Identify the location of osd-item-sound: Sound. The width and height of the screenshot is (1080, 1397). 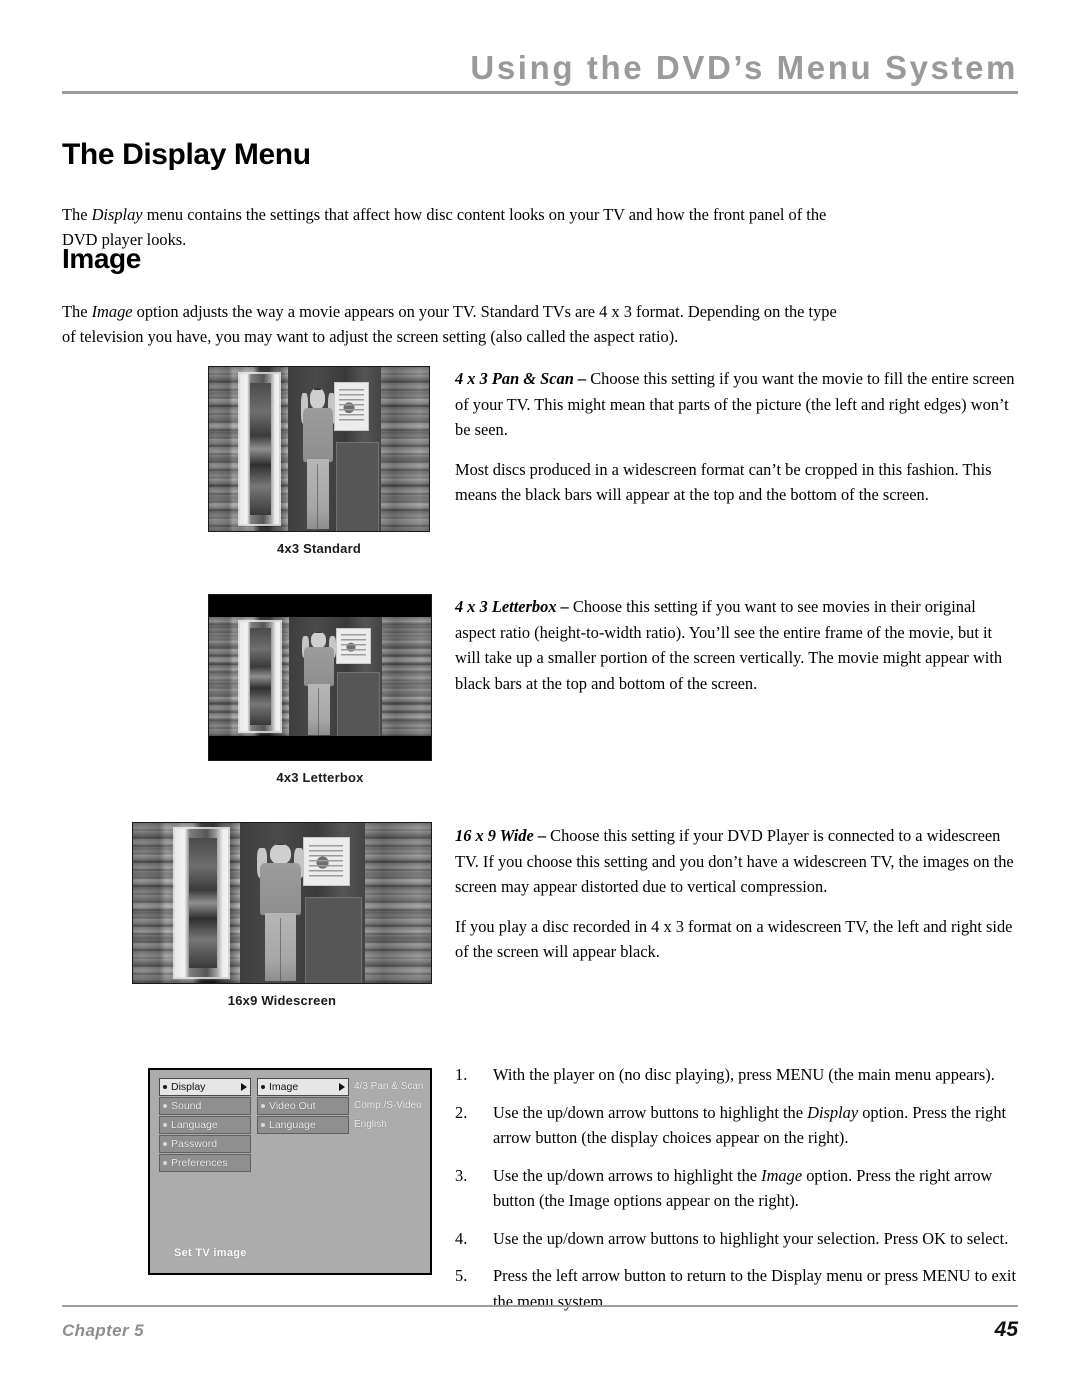
(205, 1106).